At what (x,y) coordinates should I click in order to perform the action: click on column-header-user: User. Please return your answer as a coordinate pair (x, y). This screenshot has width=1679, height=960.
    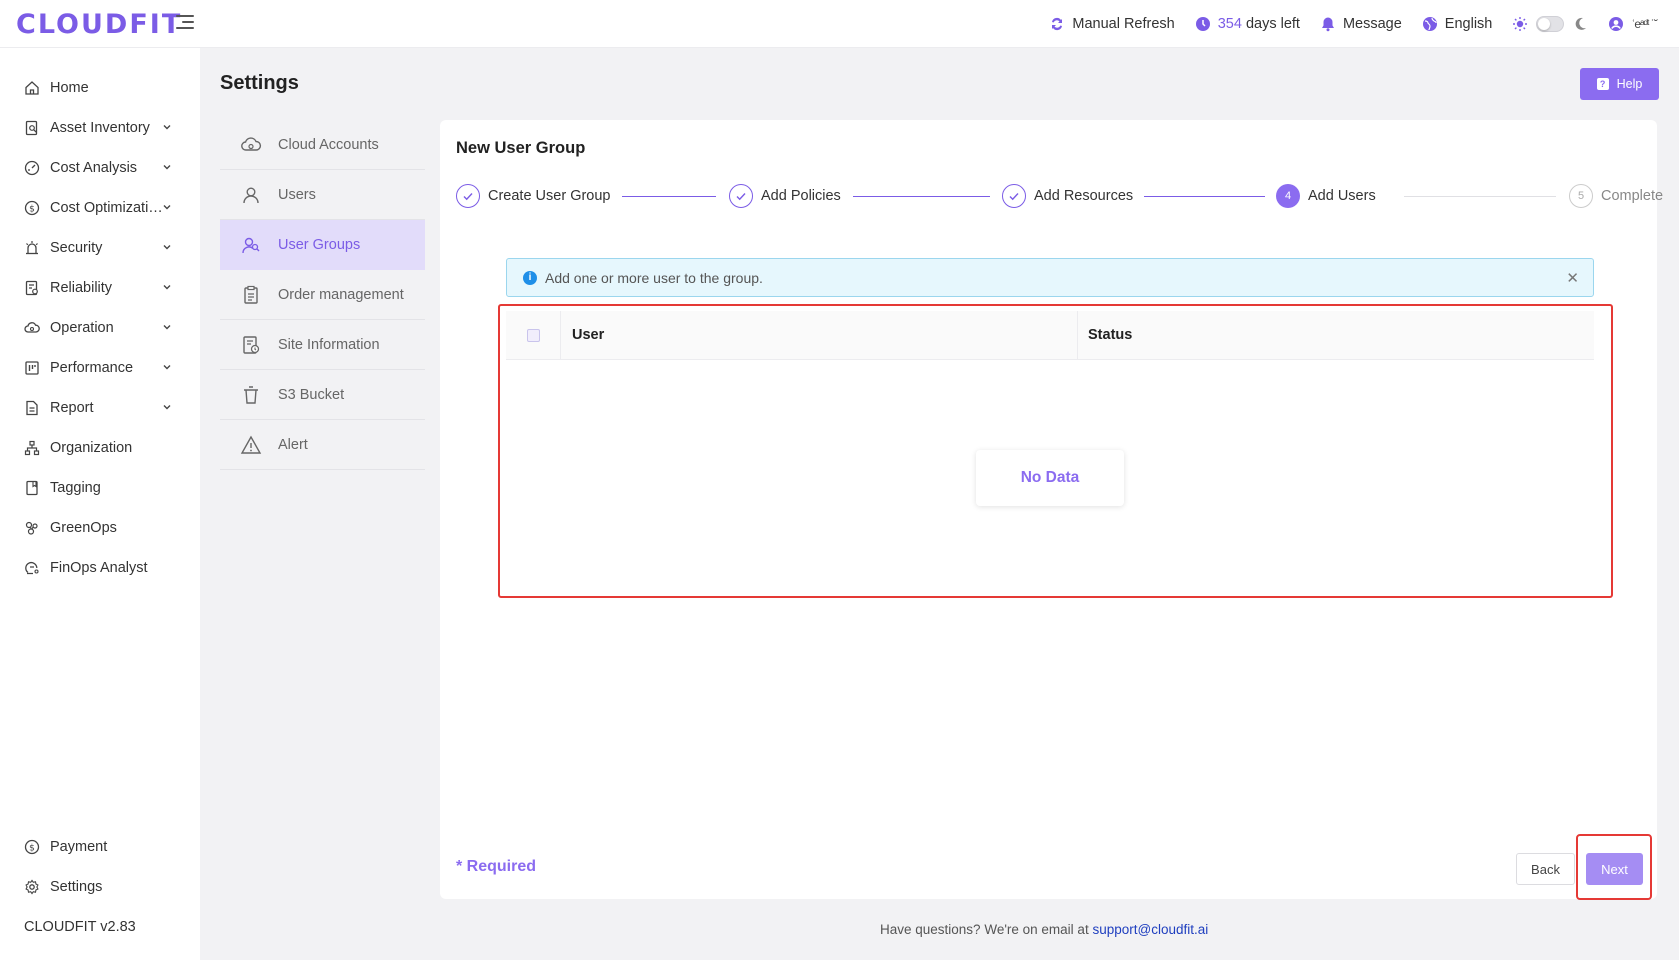
    Looking at the image, I should click on (819, 335).